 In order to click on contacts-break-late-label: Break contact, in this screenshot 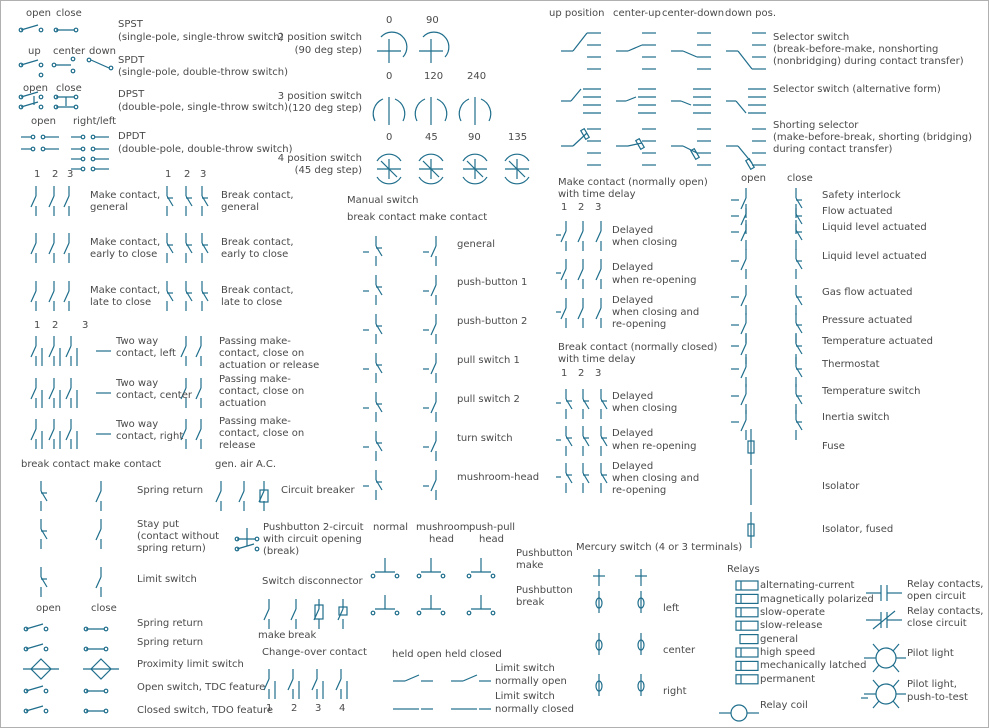, I will do `click(257, 290)`.